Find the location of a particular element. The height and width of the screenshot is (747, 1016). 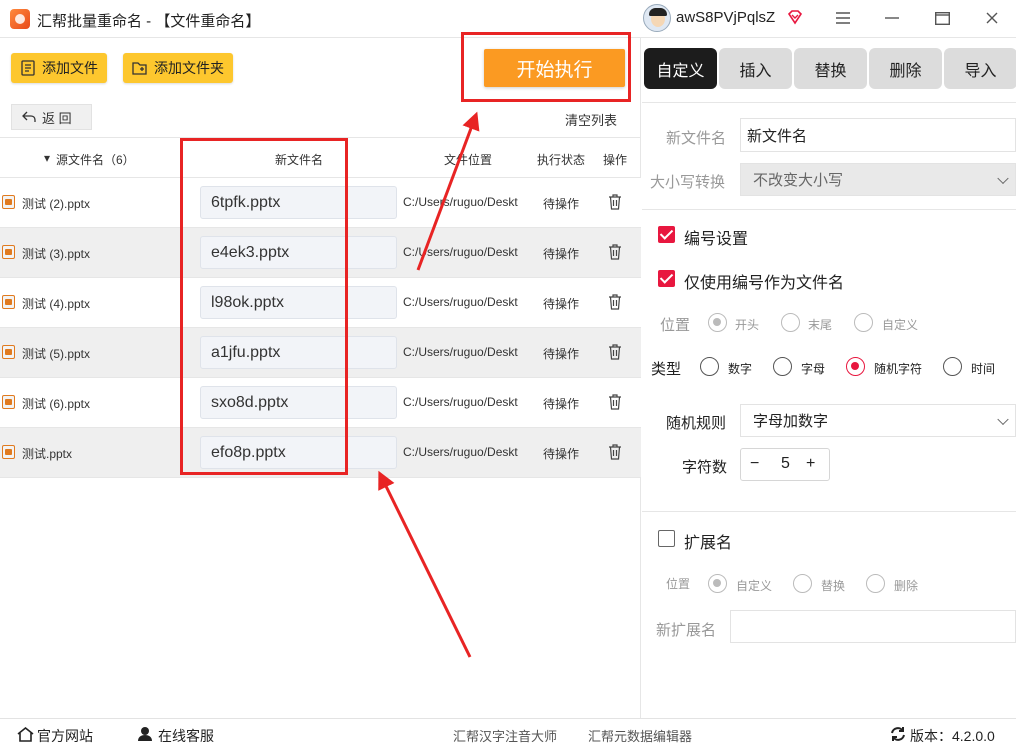

status-bar: 官方网站 在线客服 汇帮汉字注音大师 汇帮元数据编辑器 版本：4.2.0.0 is located at coordinates (508, 732).